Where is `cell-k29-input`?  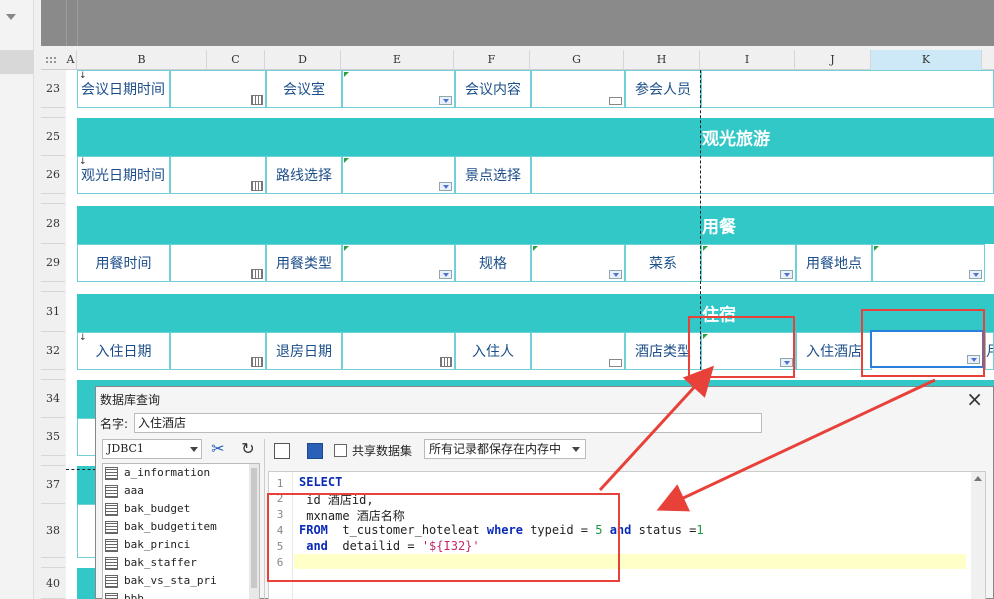 cell-k29-input is located at coordinates (928, 263).